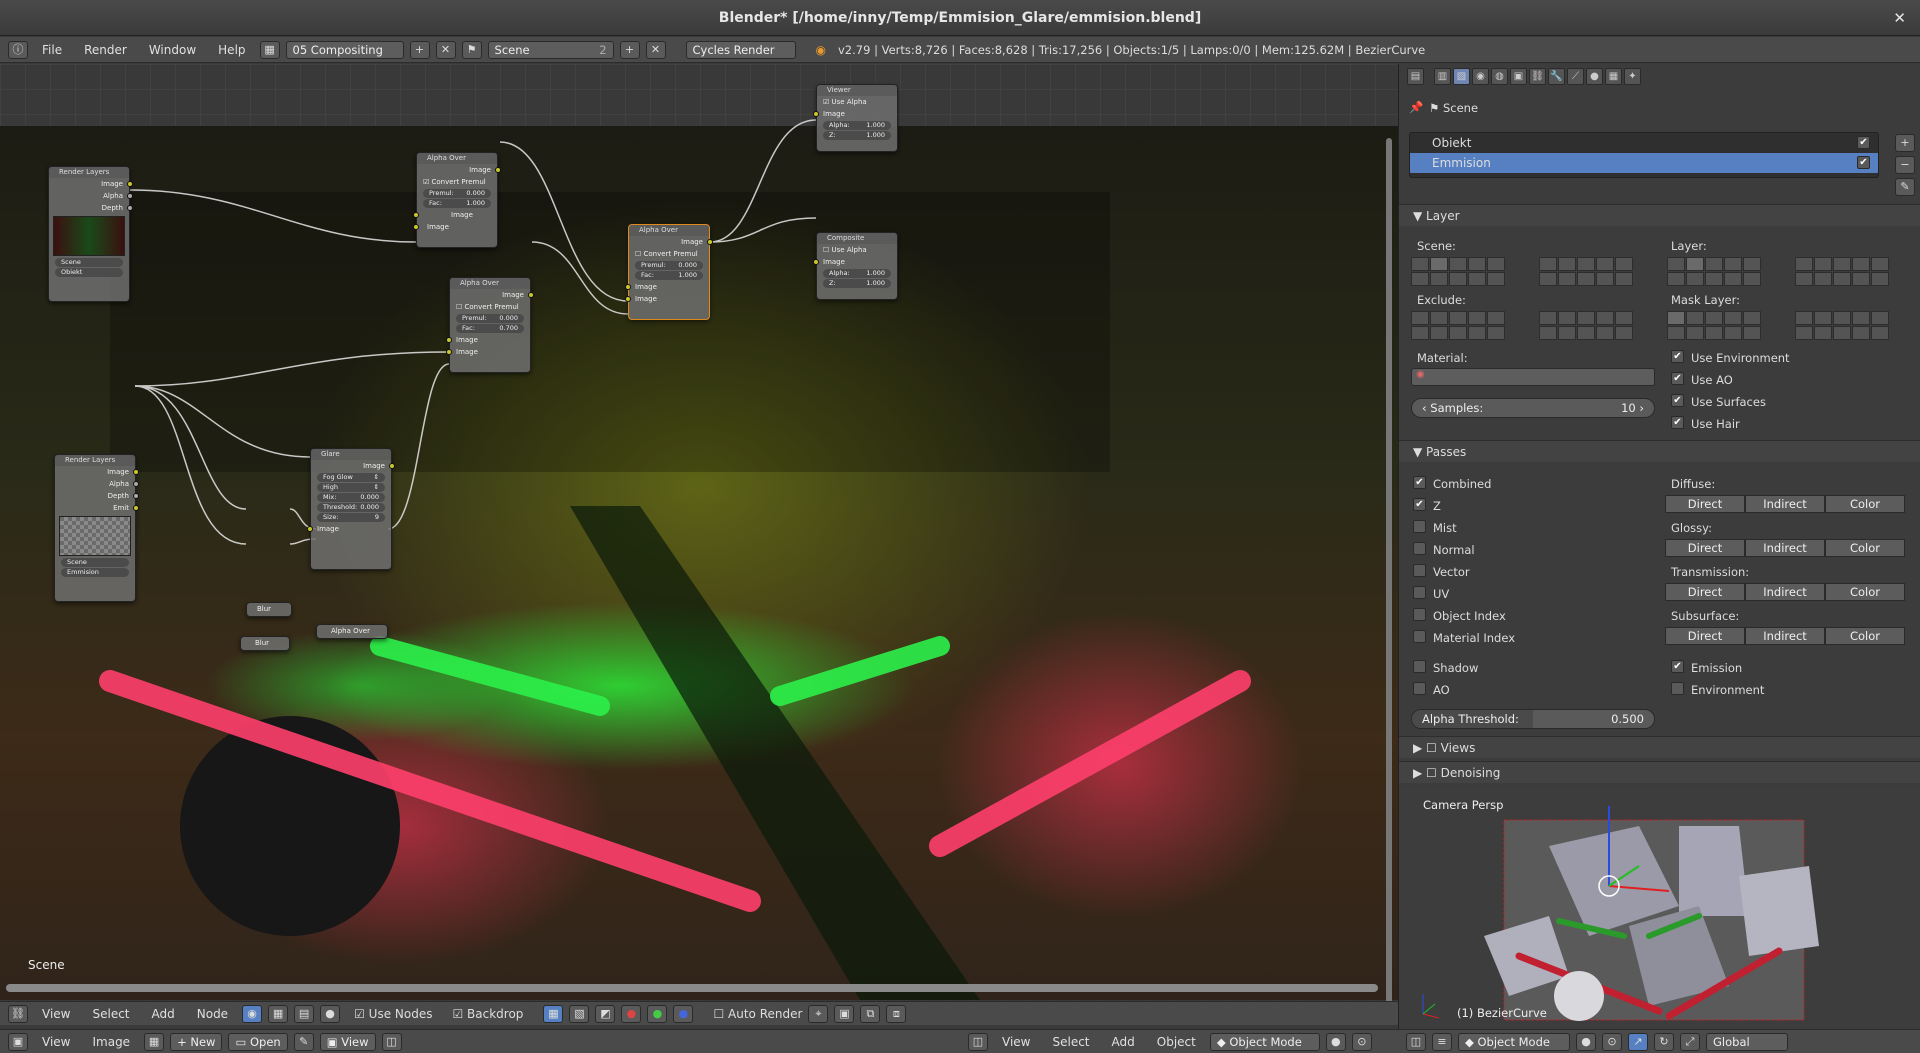  What do you see at coordinates (1442, 1041) in the screenshot?
I see `viewport-menu-icon: ≡` at bounding box center [1442, 1041].